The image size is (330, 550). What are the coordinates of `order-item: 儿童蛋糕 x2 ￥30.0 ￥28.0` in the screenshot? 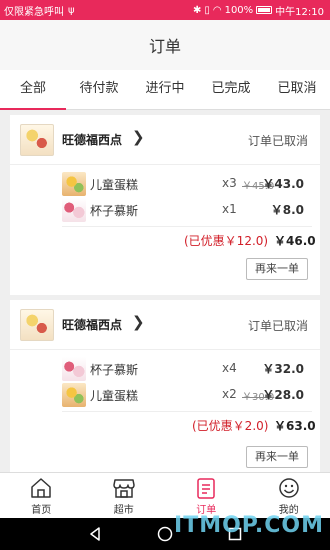 It's located at (187, 395).